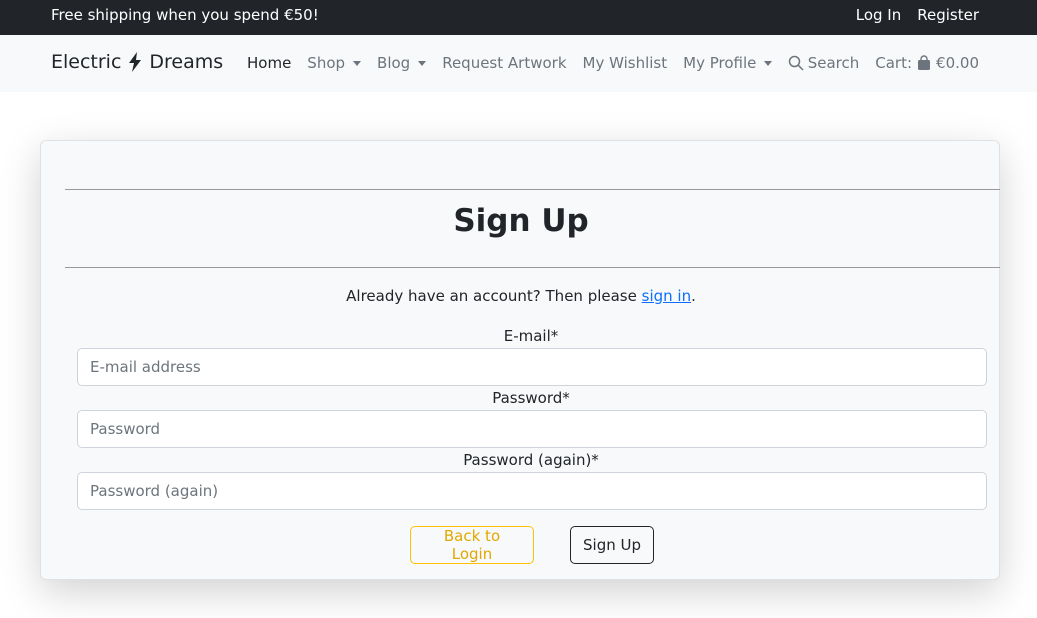  What do you see at coordinates (394, 63) in the screenshot?
I see `nav-item-label: Blog` at bounding box center [394, 63].